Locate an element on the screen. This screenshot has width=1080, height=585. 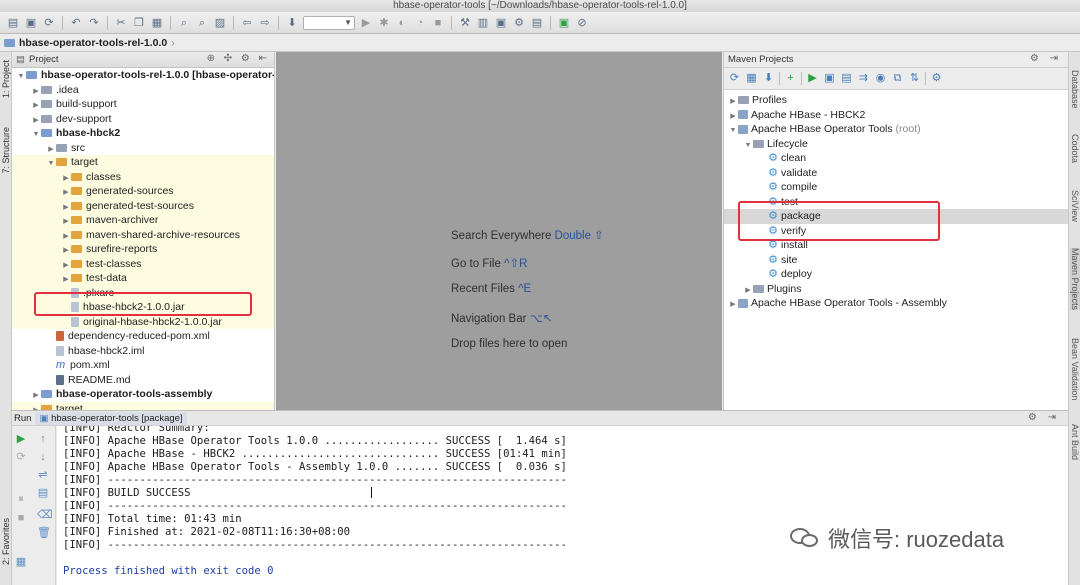
find-usages-icon: ▨ is located at coordinates (220, 23).